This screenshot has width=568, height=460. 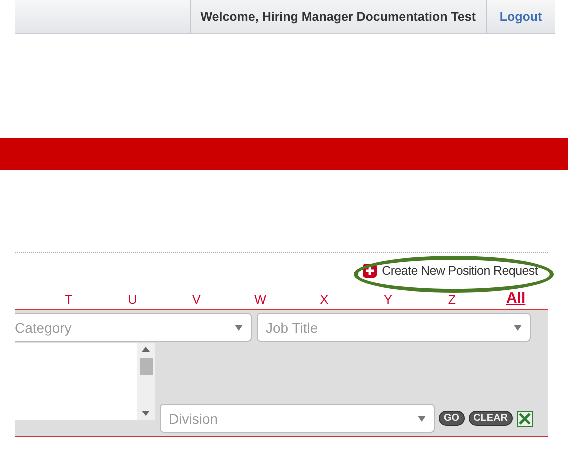 I want to click on clear-button: CLEAR, so click(x=491, y=418).